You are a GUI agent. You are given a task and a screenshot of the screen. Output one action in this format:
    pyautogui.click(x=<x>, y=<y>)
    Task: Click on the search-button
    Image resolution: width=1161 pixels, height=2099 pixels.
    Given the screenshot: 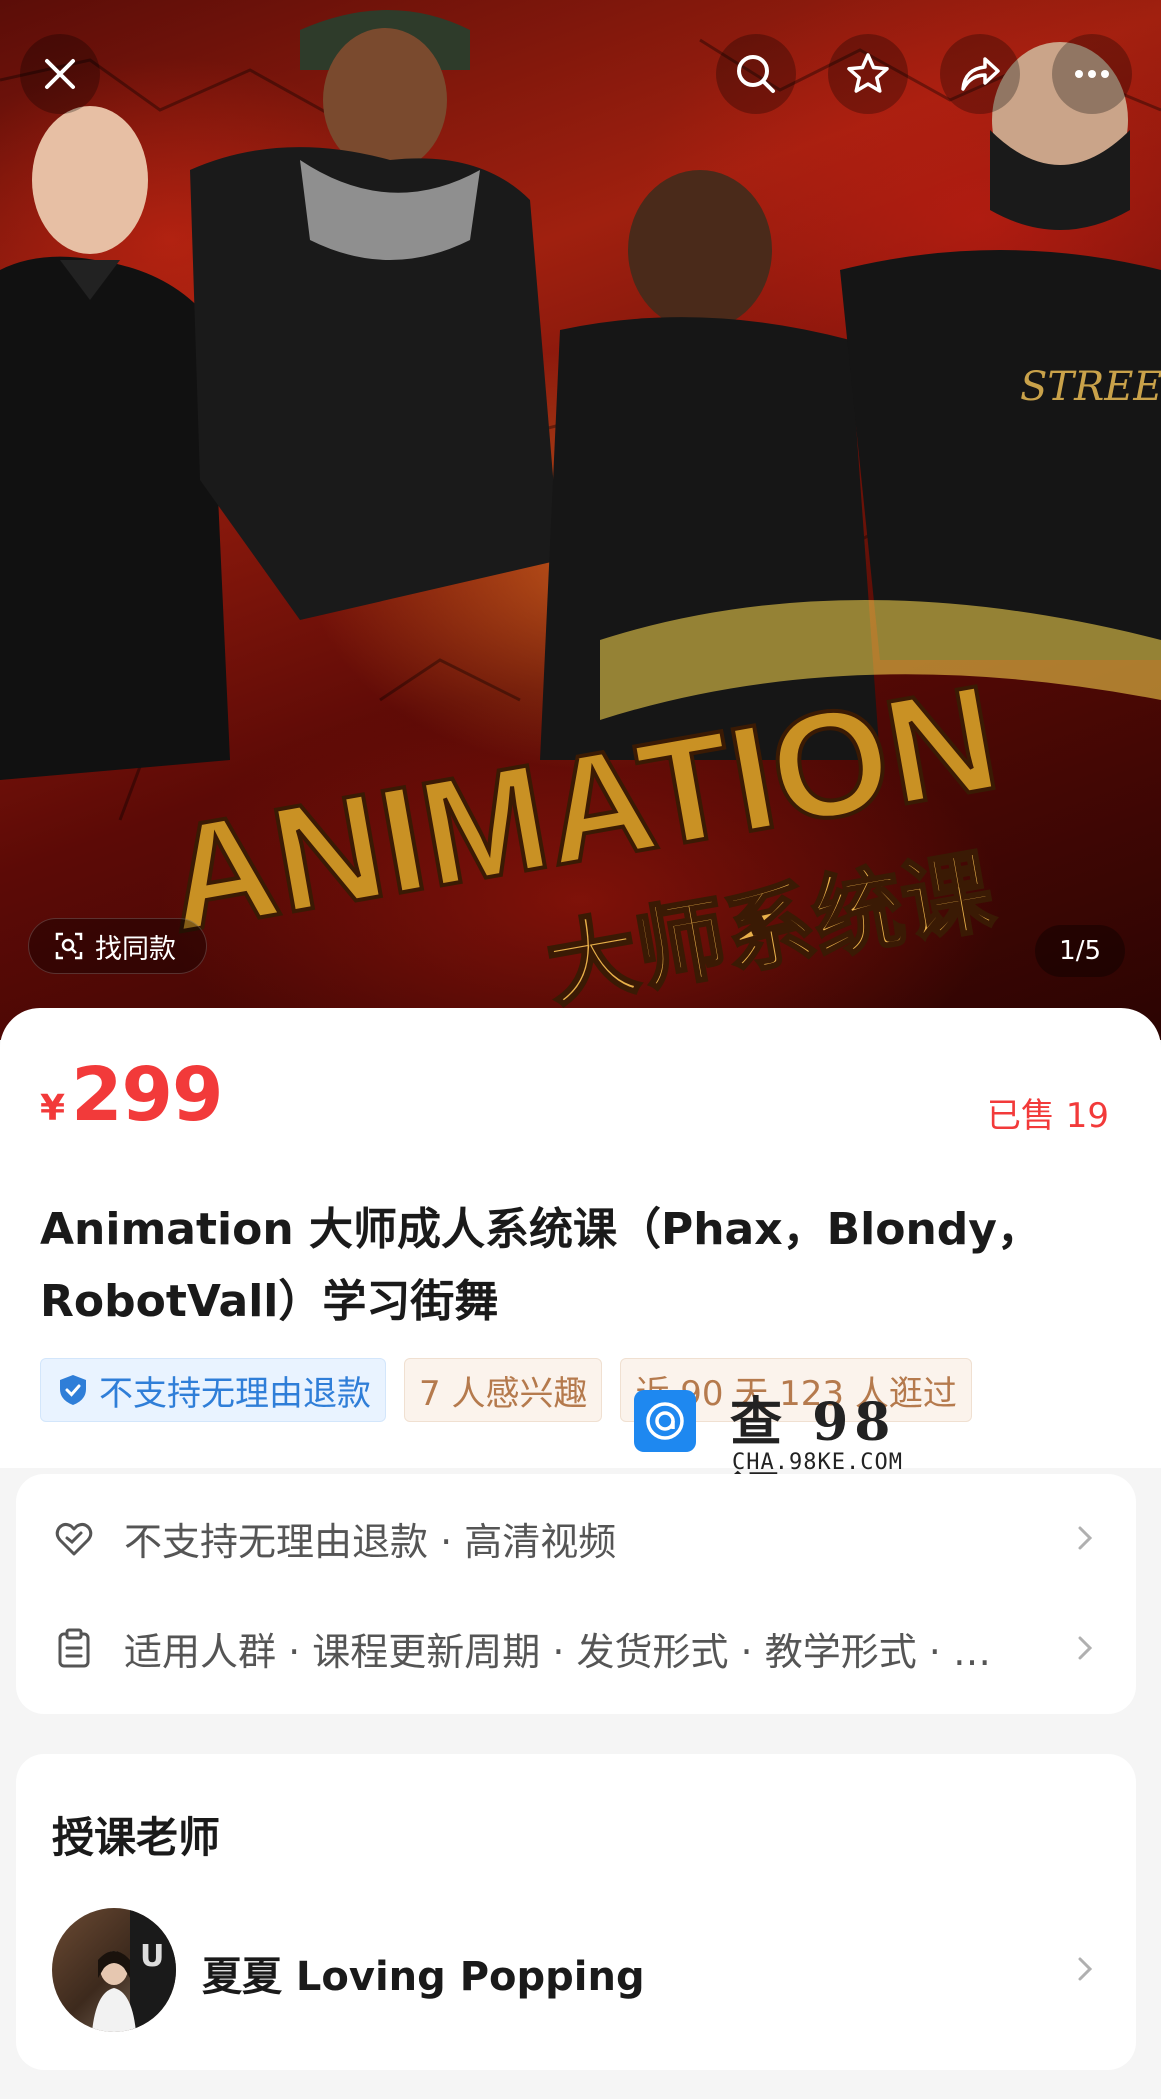 What is the action you would take?
    pyautogui.click(x=756, y=74)
    